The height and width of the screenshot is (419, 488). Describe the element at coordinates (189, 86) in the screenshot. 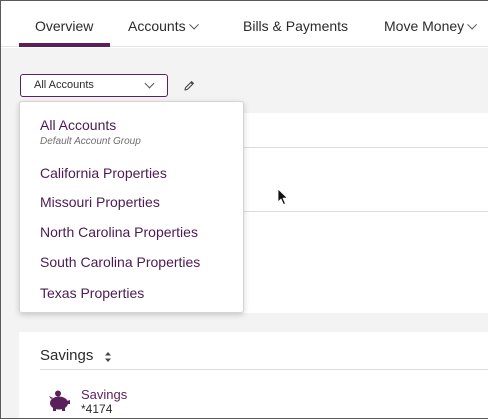

I see `pencil-icon` at that location.